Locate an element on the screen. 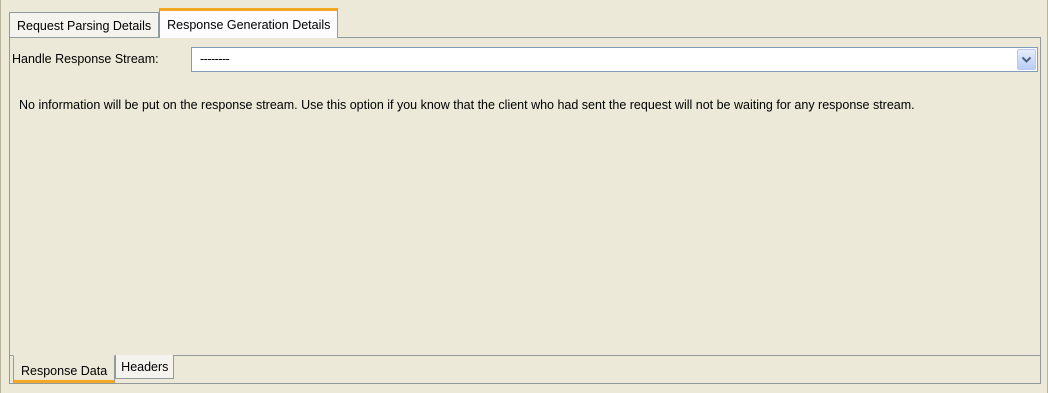 This screenshot has height=393, width=1048. response-stream-row: Handle Response Stream: -------- is located at coordinates (525, 59).